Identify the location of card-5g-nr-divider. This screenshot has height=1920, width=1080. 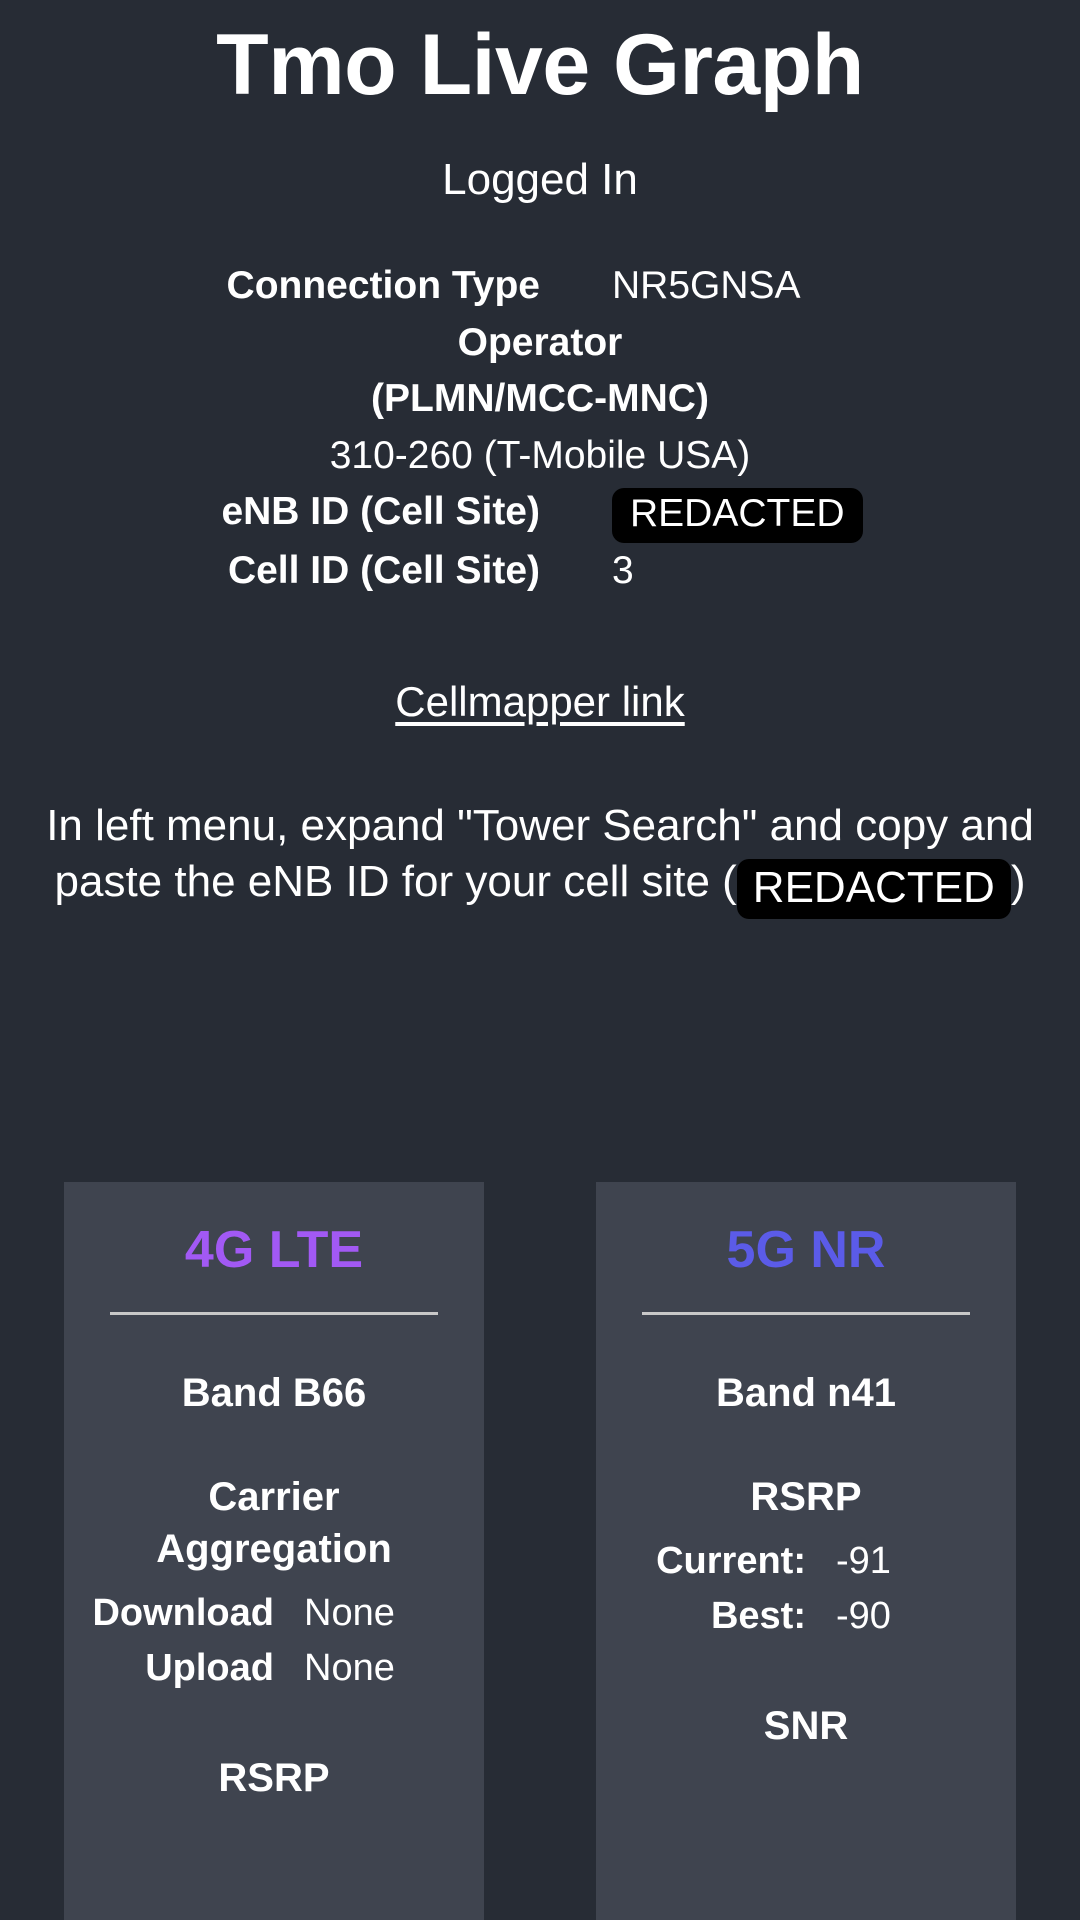
(806, 1313).